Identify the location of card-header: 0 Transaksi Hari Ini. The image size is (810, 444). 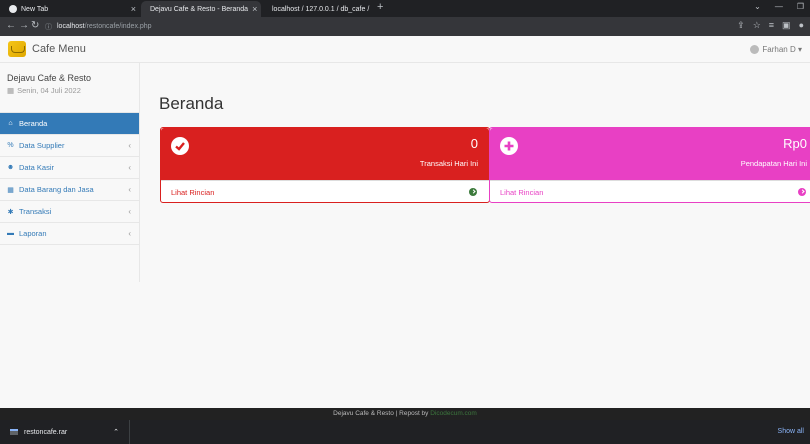
(325, 154).